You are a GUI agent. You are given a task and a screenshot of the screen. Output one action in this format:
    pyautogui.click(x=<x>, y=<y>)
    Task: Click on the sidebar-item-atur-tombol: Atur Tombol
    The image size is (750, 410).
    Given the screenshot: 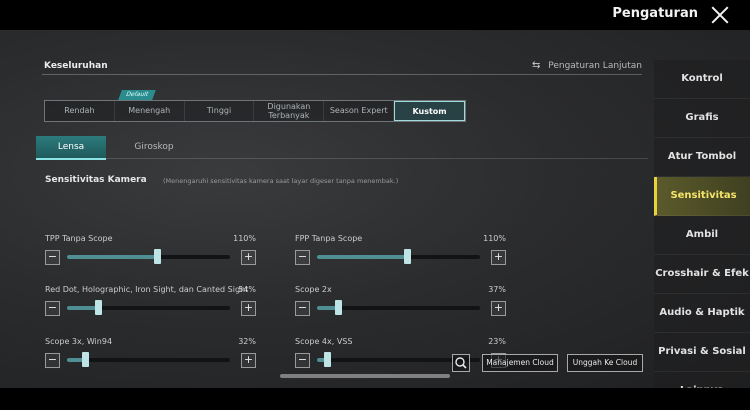 What is the action you would take?
    pyautogui.click(x=702, y=157)
    